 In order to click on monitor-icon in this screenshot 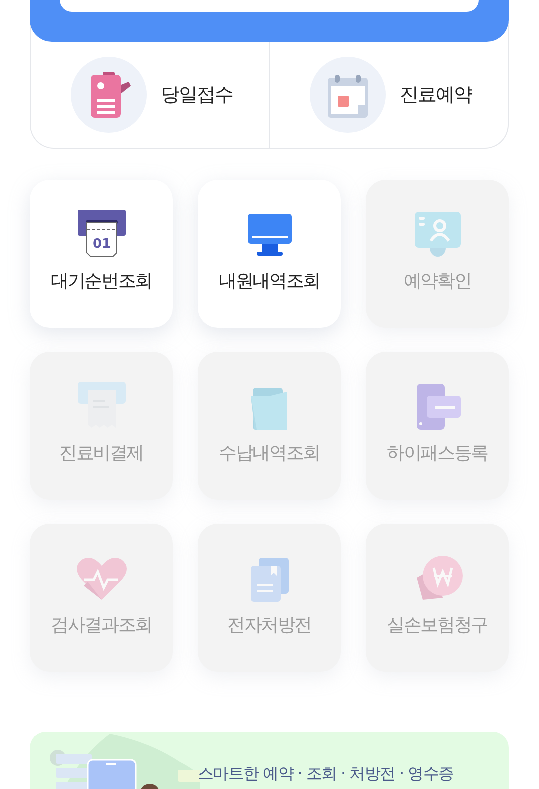, I will do `click(270, 236)`.